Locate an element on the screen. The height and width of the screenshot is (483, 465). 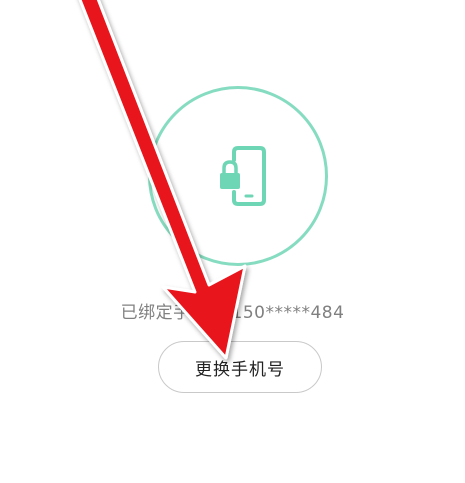
phone-lock-icon is located at coordinates (243, 176).